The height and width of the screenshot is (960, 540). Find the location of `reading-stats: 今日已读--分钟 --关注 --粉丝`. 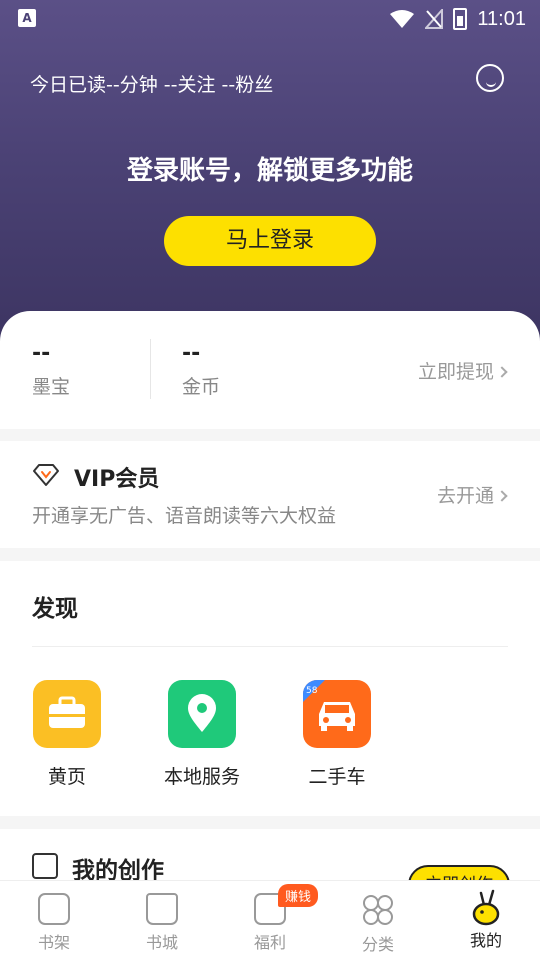

reading-stats: 今日已读--分钟 --关注 --粉丝 is located at coordinates (152, 85).